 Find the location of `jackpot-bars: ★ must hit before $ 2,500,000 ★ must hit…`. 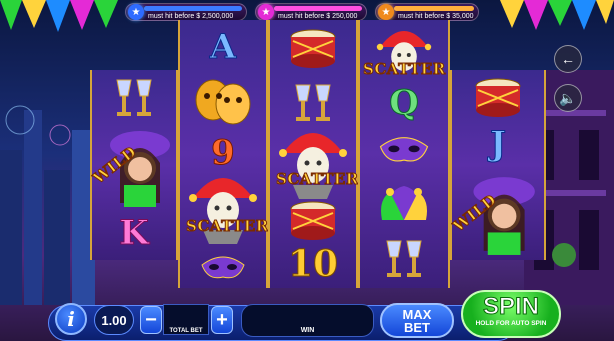

jackpot-bars: ★ must hit before $ 2,500,000 ★ must hit… is located at coordinates (307, 12).